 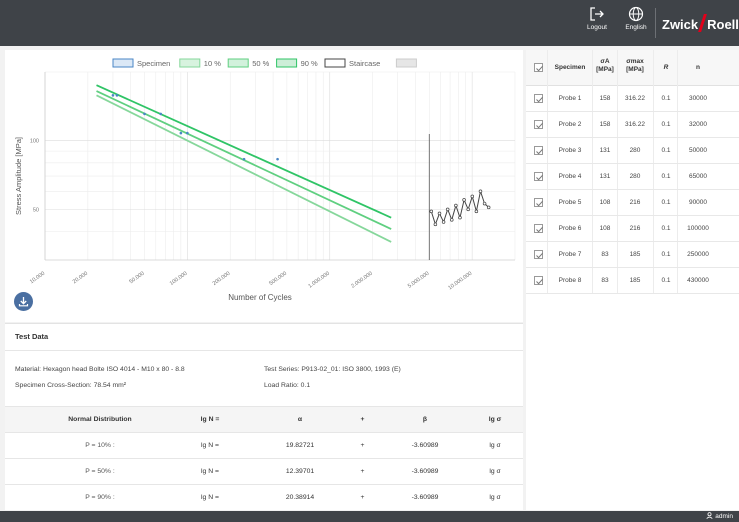 What do you see at coordinates (362, 419) in the screenshot?
I see `nd-header: +` at bounding box center [362, 419].